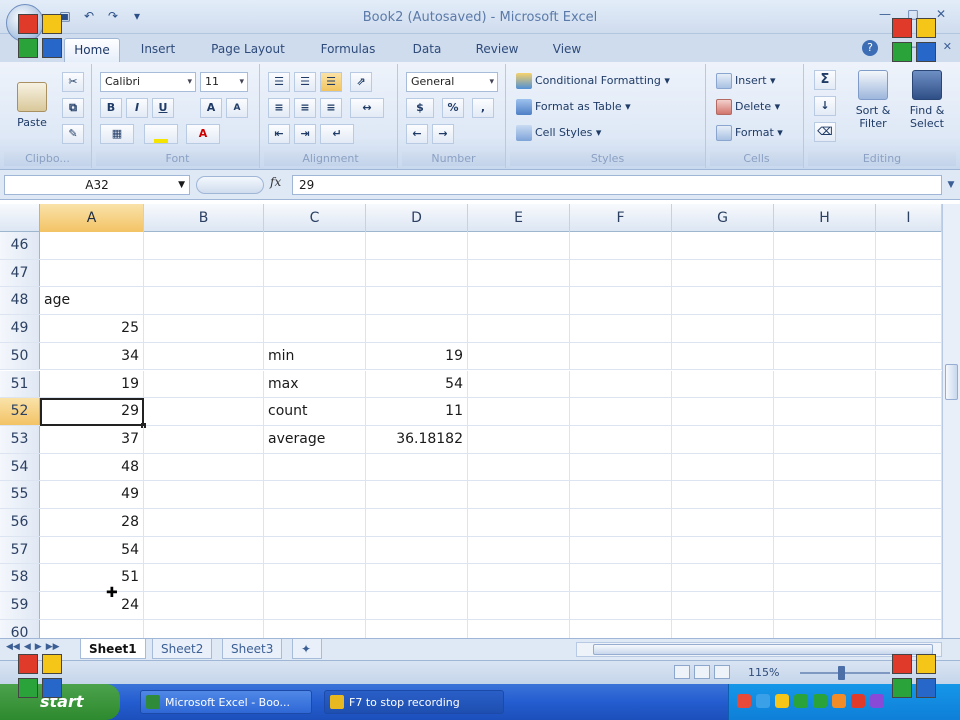  What do you see at coordinates (181, 185) in the screenshot?
I see `name-box-dropdown-icon: ▼` at bounding box center [181, 185].